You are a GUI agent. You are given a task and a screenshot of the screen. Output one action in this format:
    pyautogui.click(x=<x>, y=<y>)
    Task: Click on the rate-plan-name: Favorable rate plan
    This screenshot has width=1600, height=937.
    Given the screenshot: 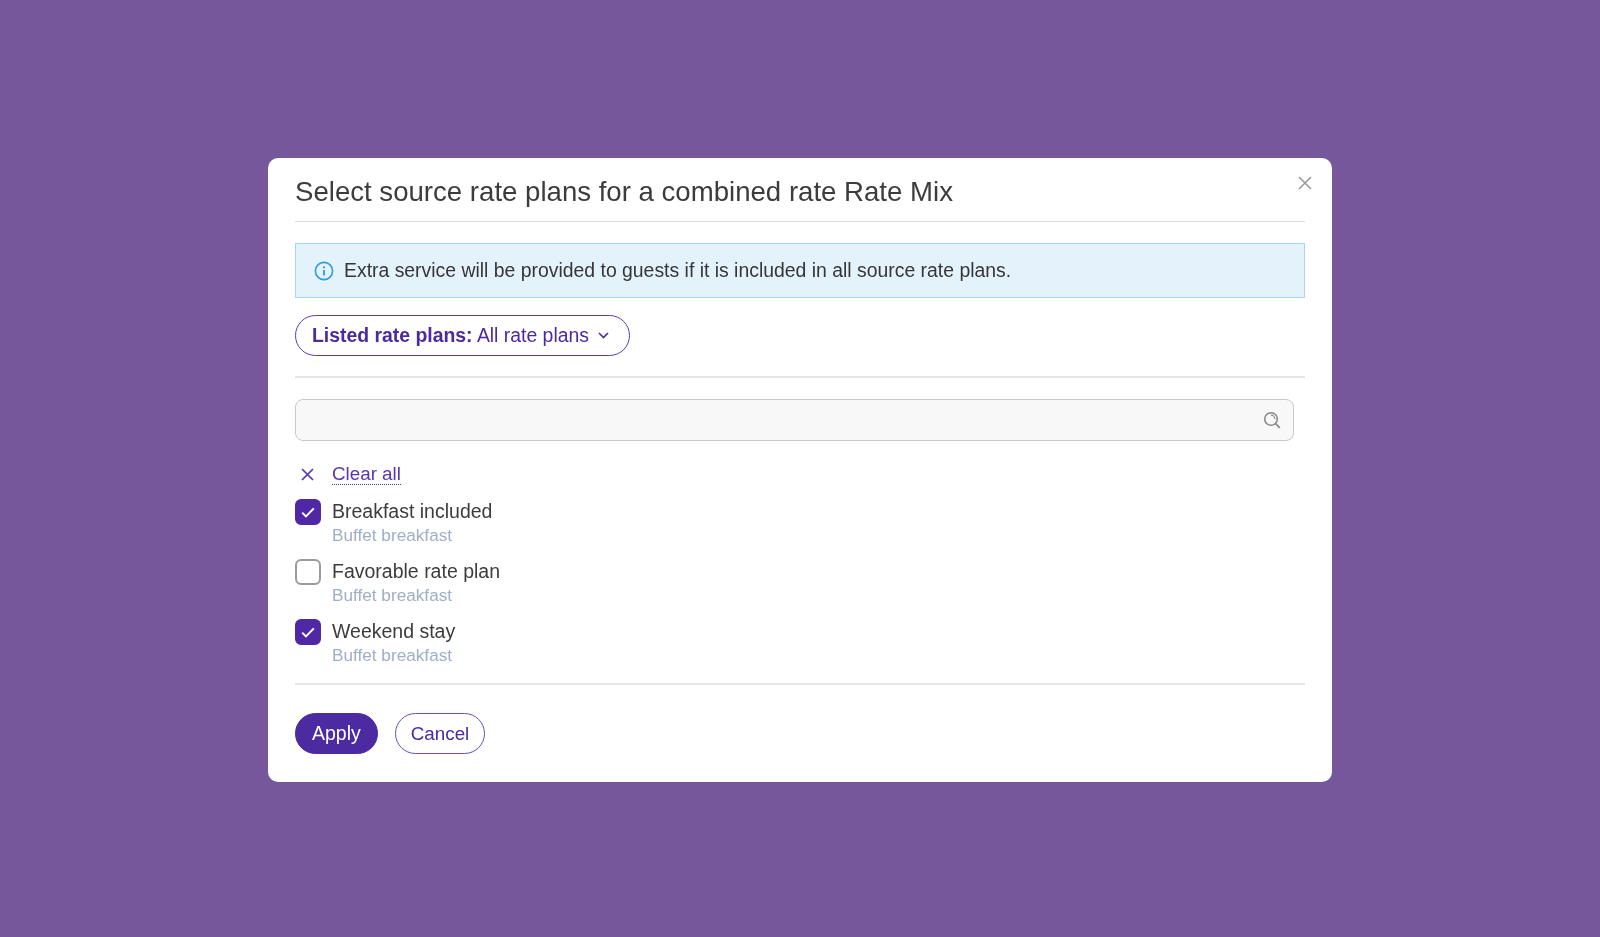 What is the action you would take?
    pyautogui.click(x=416, y=571)
    